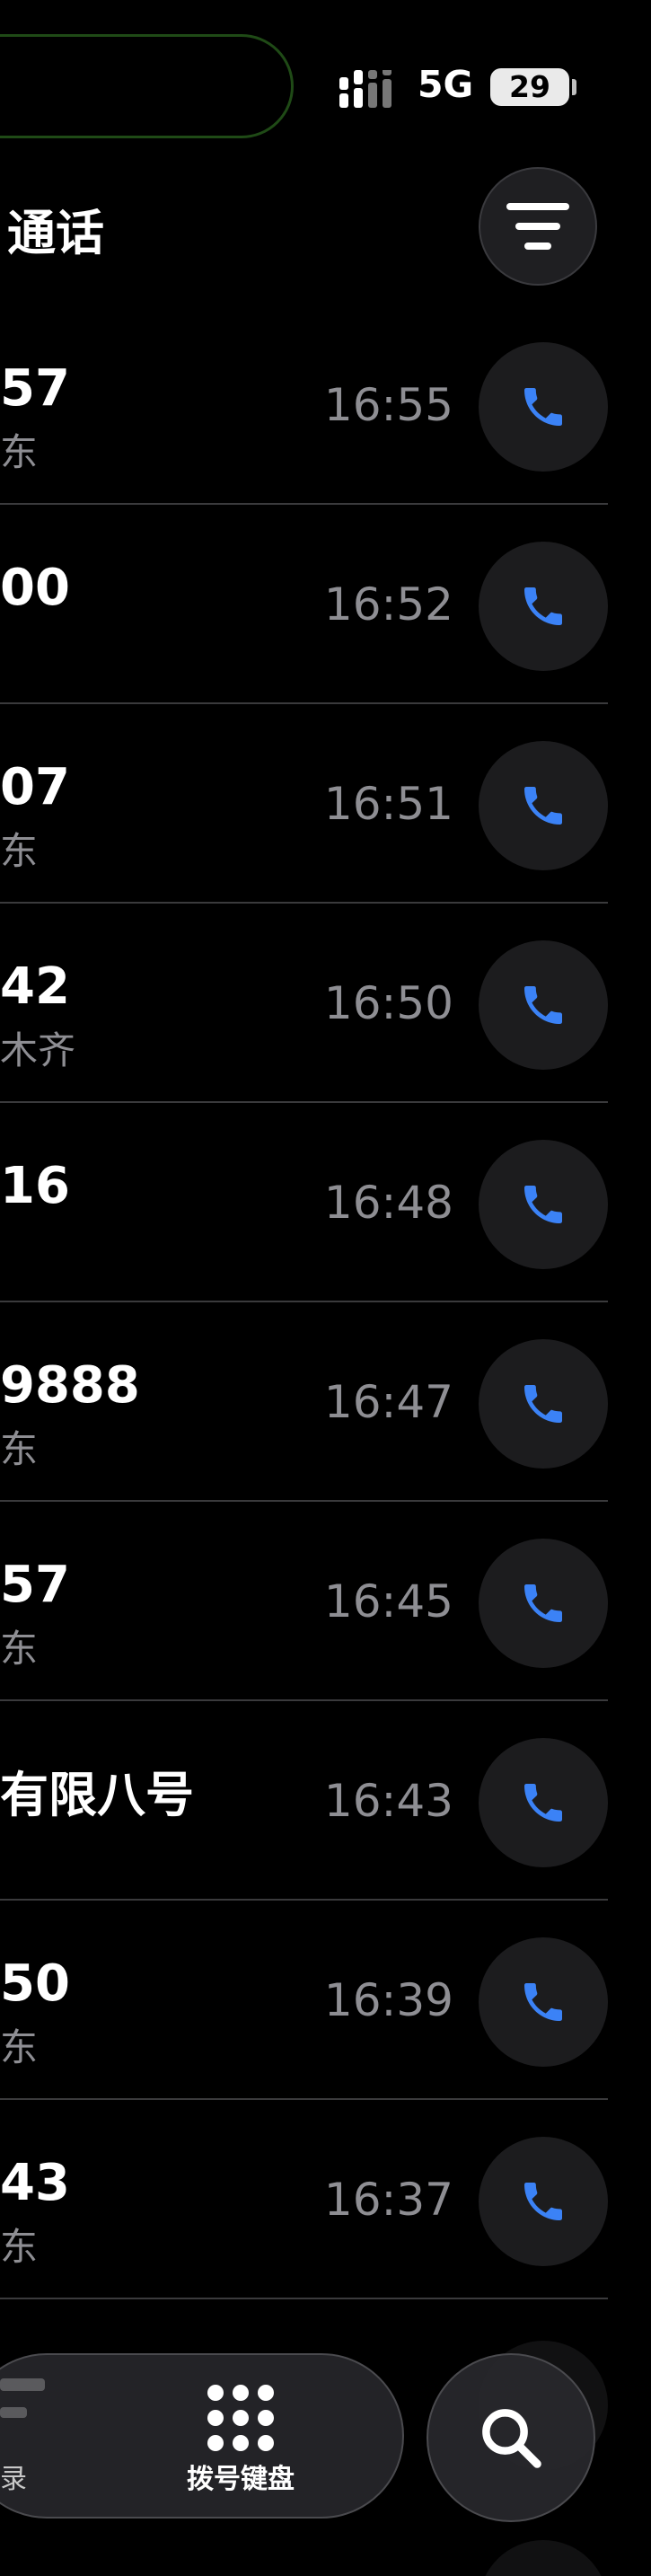  I want to click on call-location: 木齐, so click(38, 1050).